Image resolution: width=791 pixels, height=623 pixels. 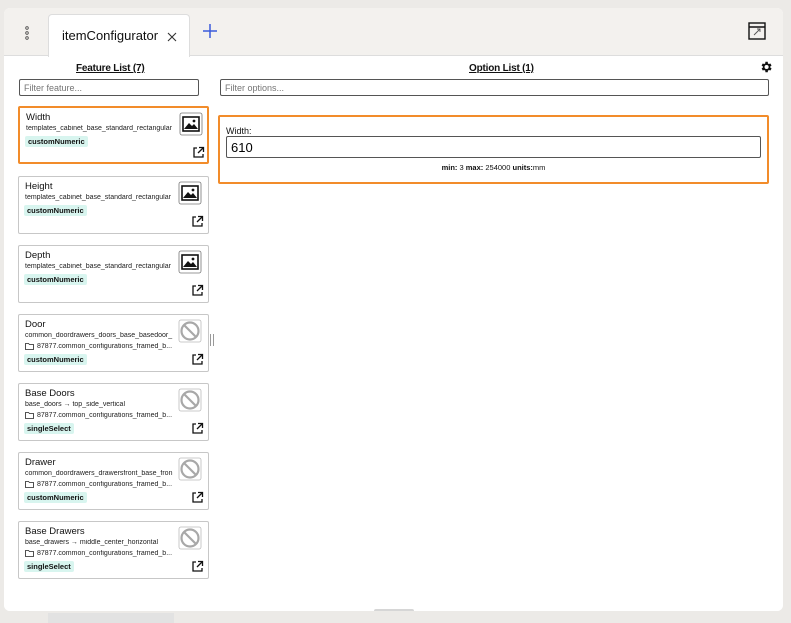 What do you see at coordinates (110, 68) in the screenshot?
I see `feature-list-heading: Feature List (7)` at bounding box center [110, 68].